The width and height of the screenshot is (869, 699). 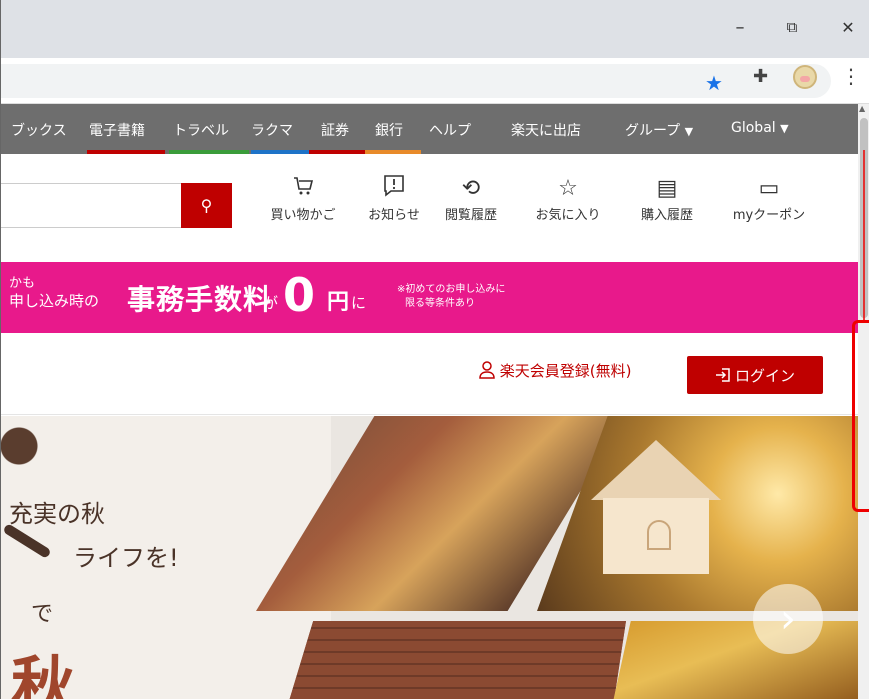 I want to click on login-button: ログイン, so click(x=755, y=375).